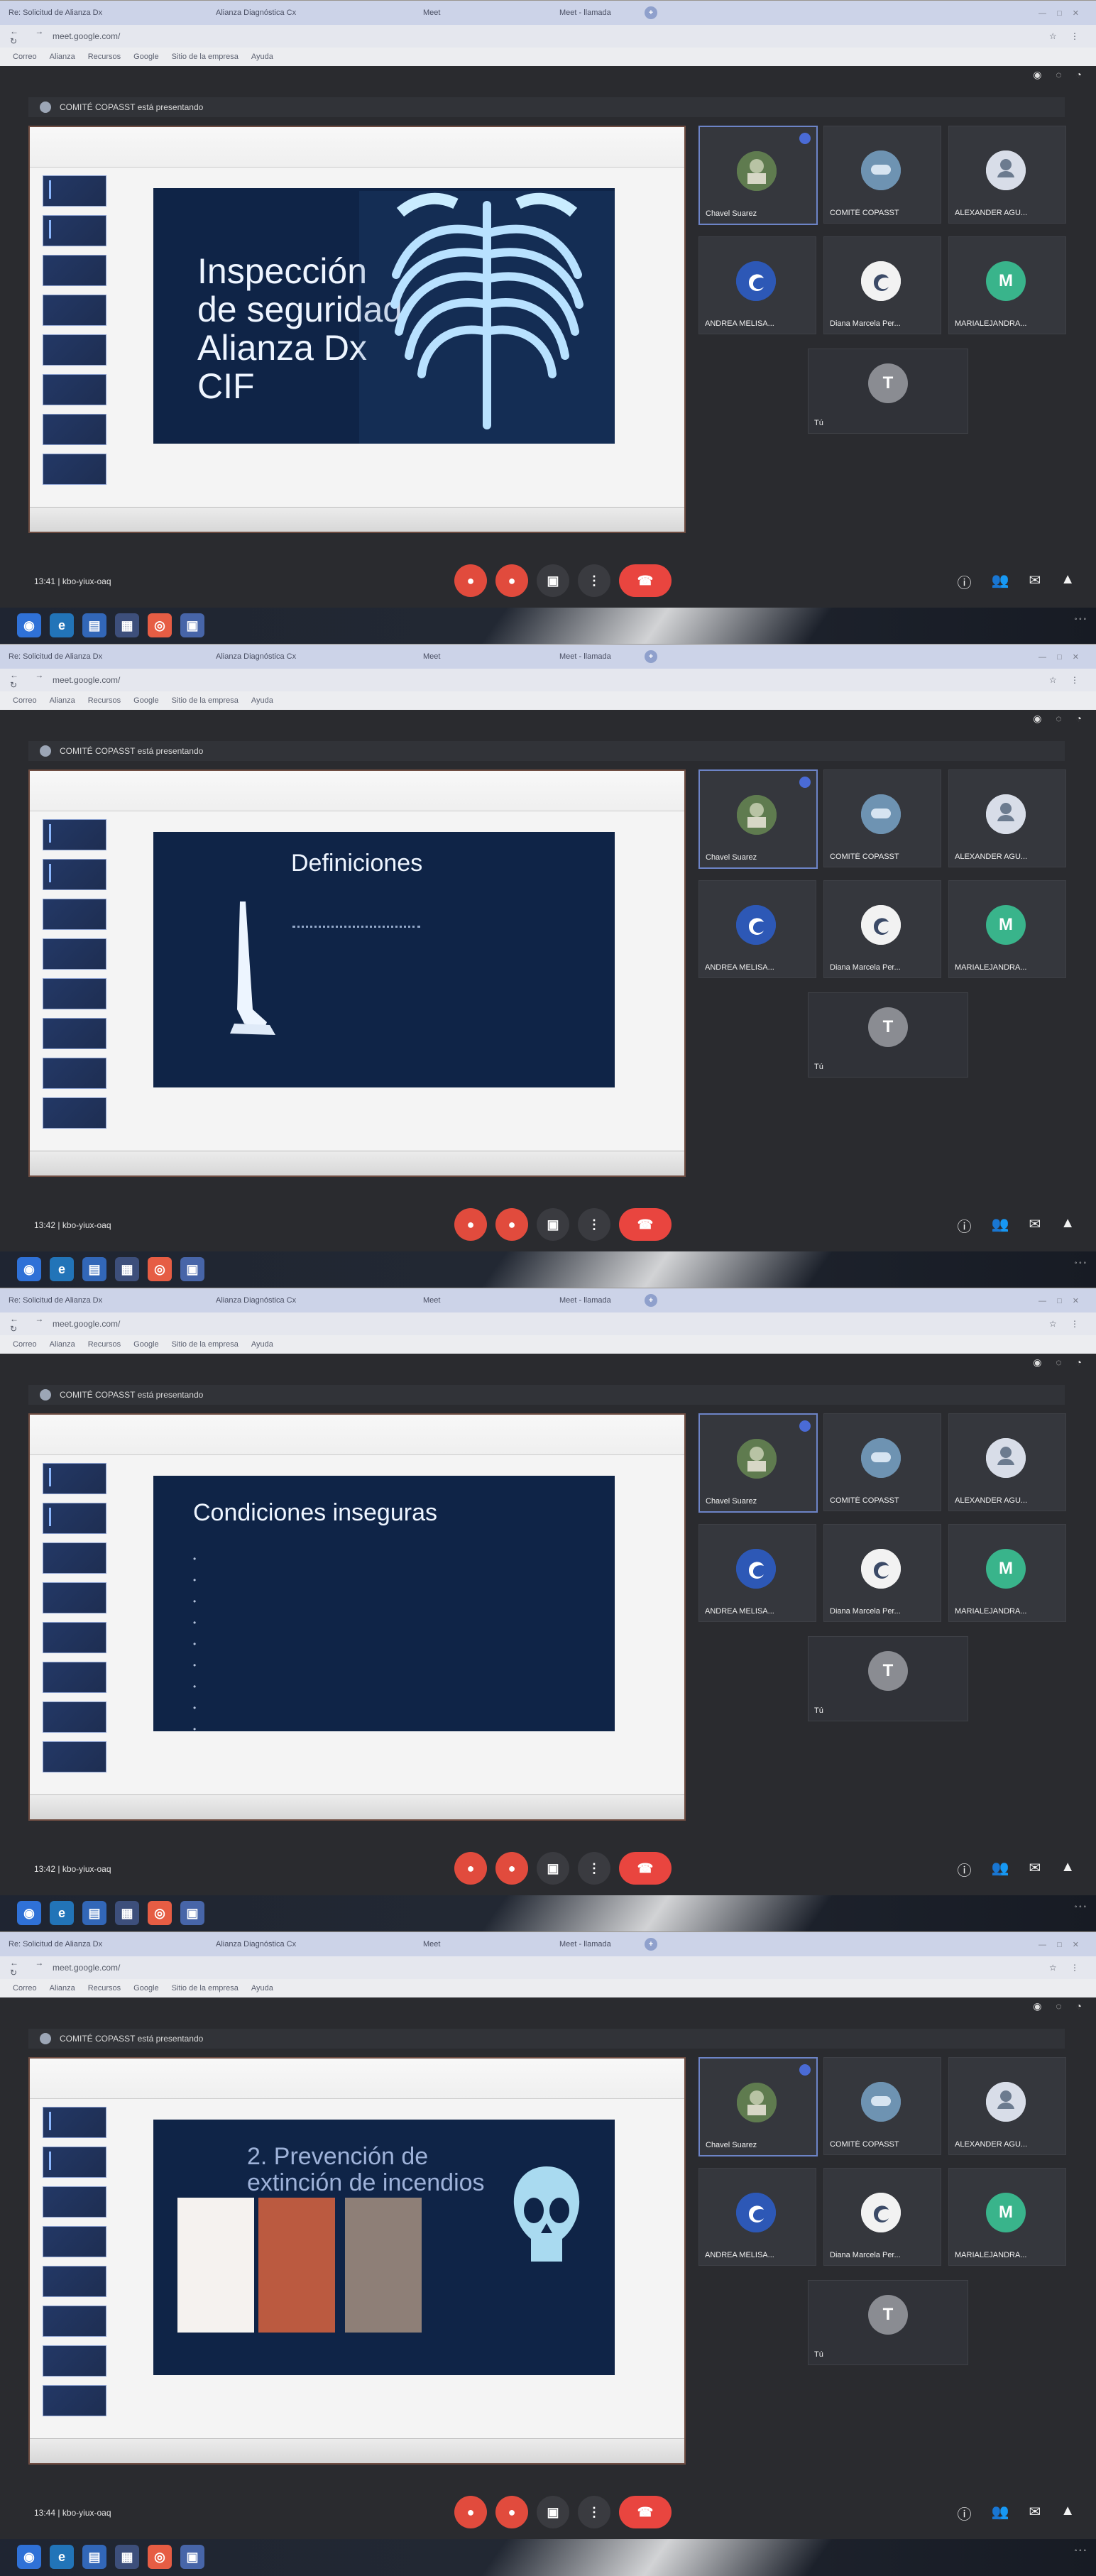 This screenshot has width=1096, height=2576. Describe the element at coordinates (104, 57) in the screenshot. I see `bookmark-3: Recursos` at that location.